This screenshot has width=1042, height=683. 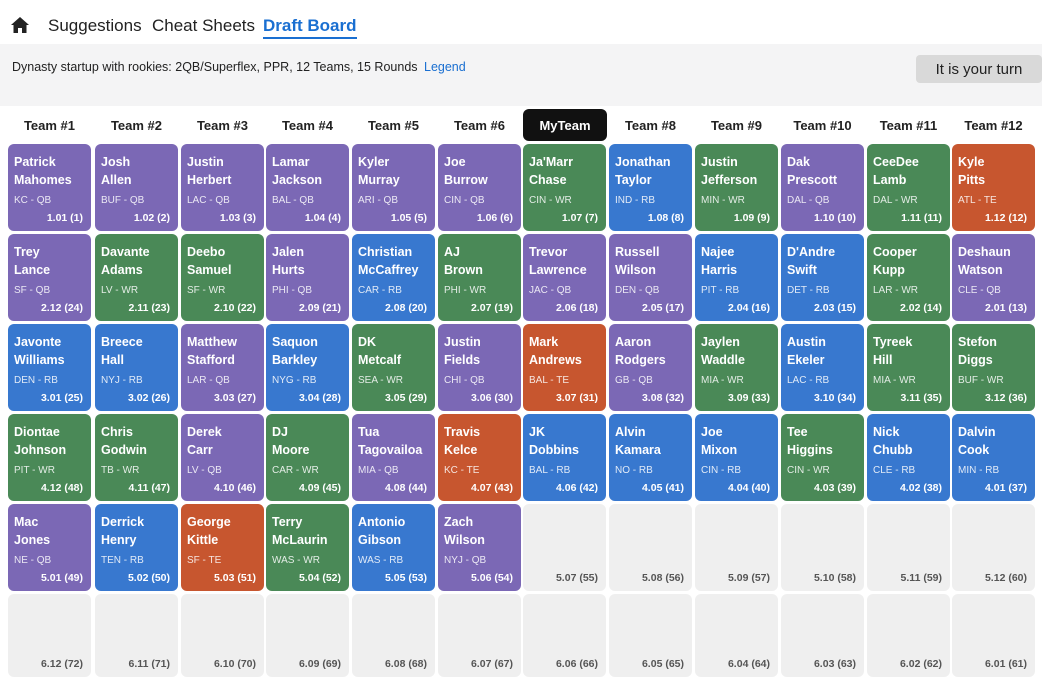 What do you see at coordinates (209, 270) in the screenshot?
I see `player-last-name: Samuel` at bounding box center [209, 270].